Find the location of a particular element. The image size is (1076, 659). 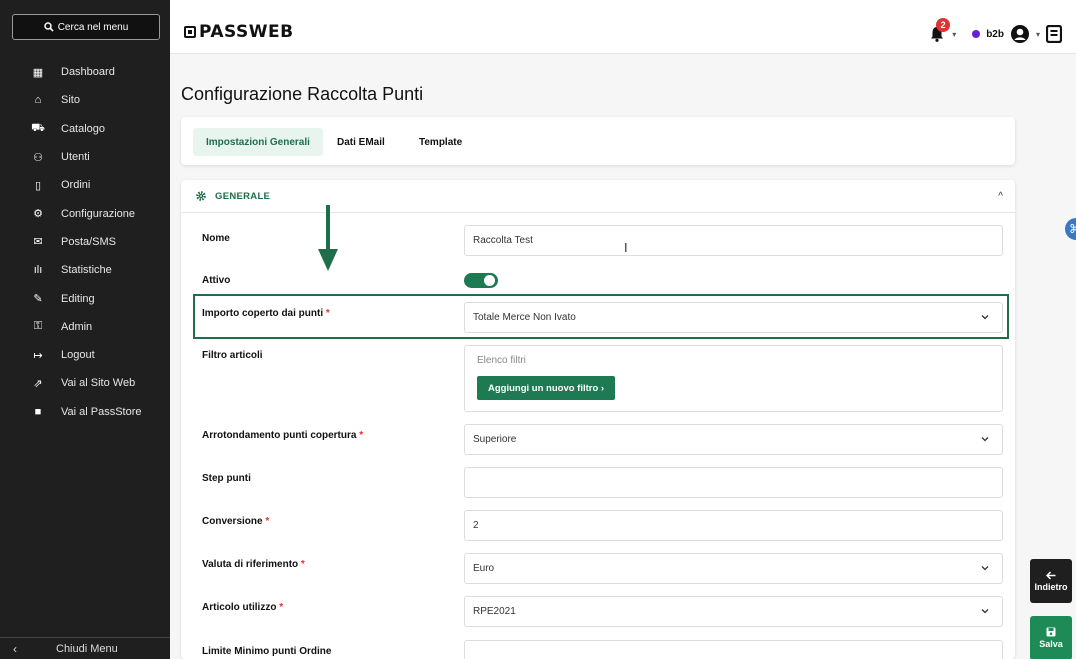

sidebar-item-statistiche: ılı Statistiche is located at coordinates (85, 270).